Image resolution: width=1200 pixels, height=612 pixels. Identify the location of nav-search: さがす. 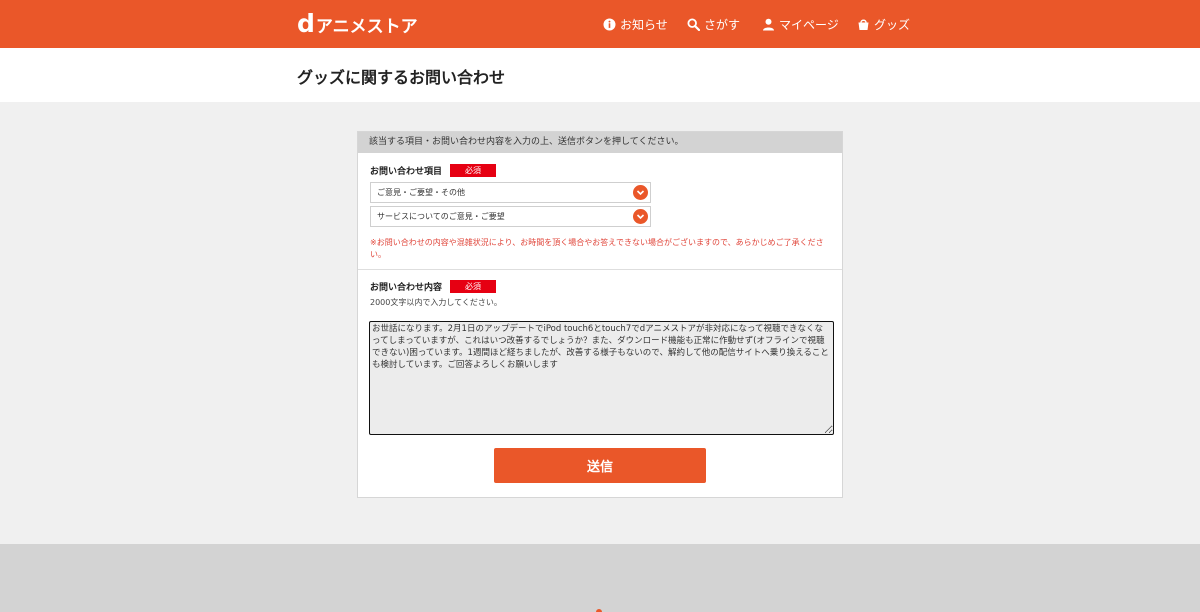
(713, 24).